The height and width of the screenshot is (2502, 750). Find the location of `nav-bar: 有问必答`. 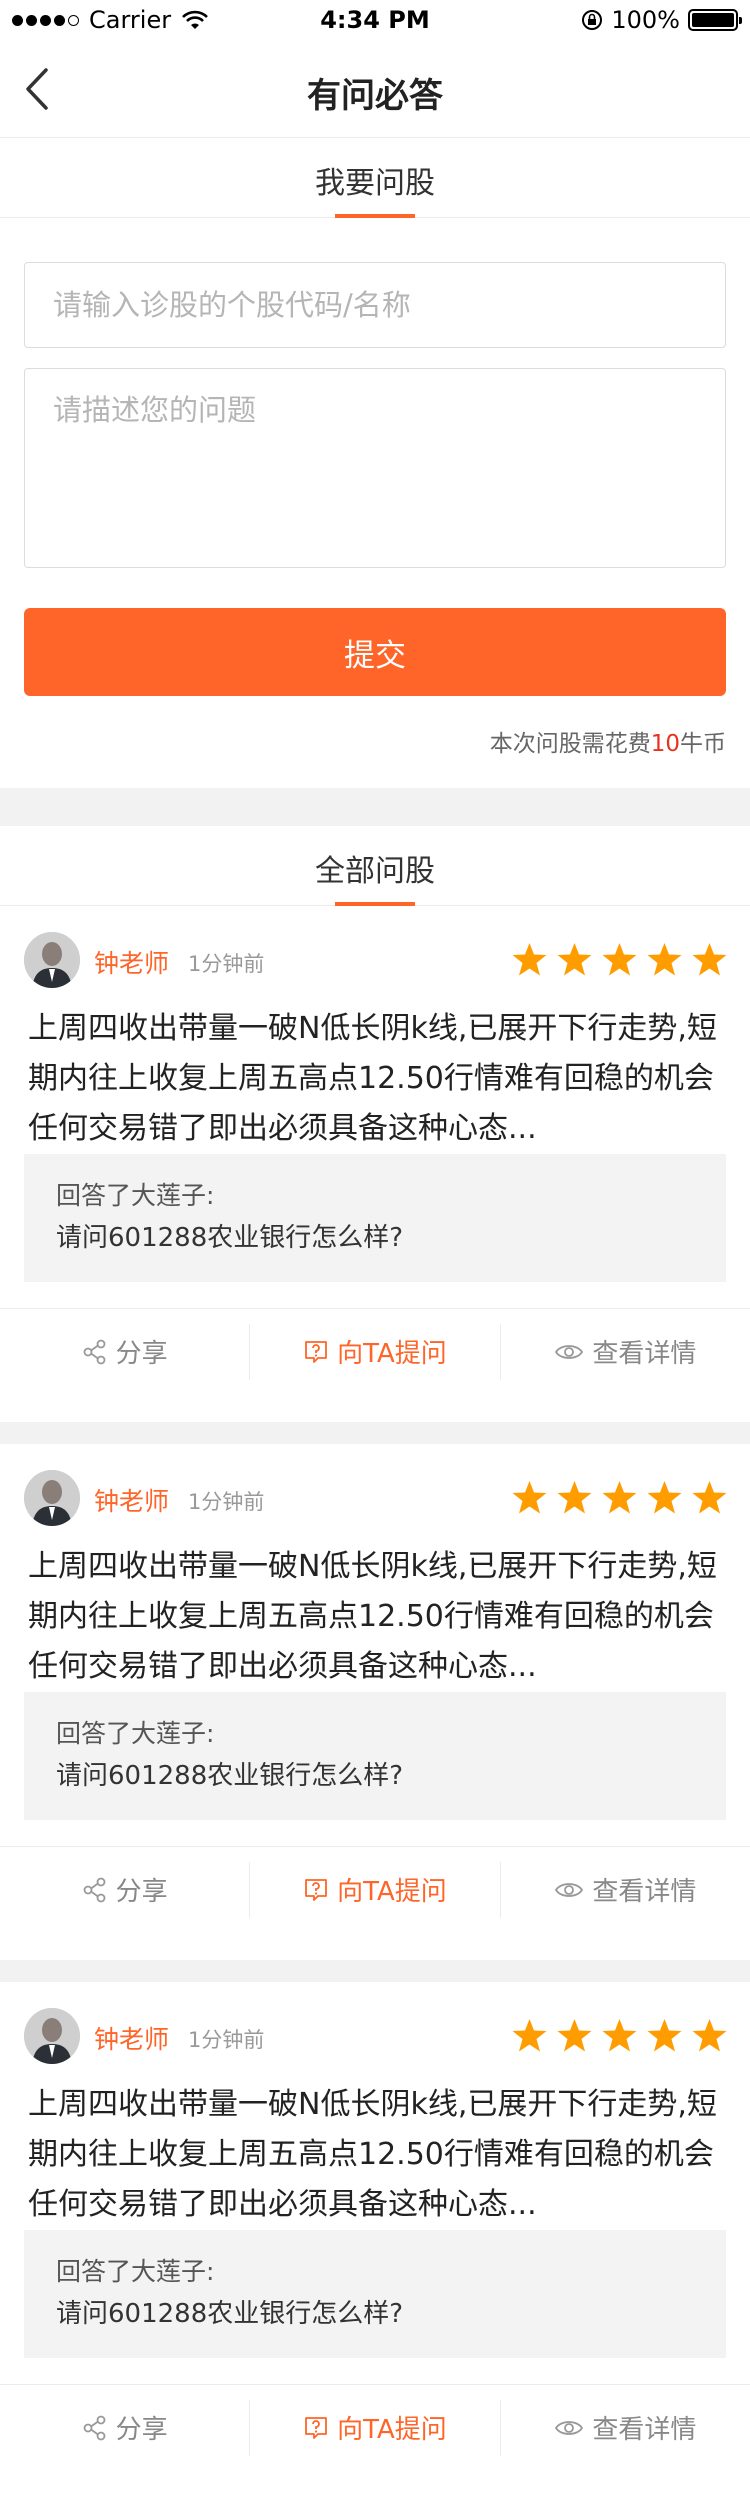

nav-bar: 有问必答 is located at coordinates (375, 89).